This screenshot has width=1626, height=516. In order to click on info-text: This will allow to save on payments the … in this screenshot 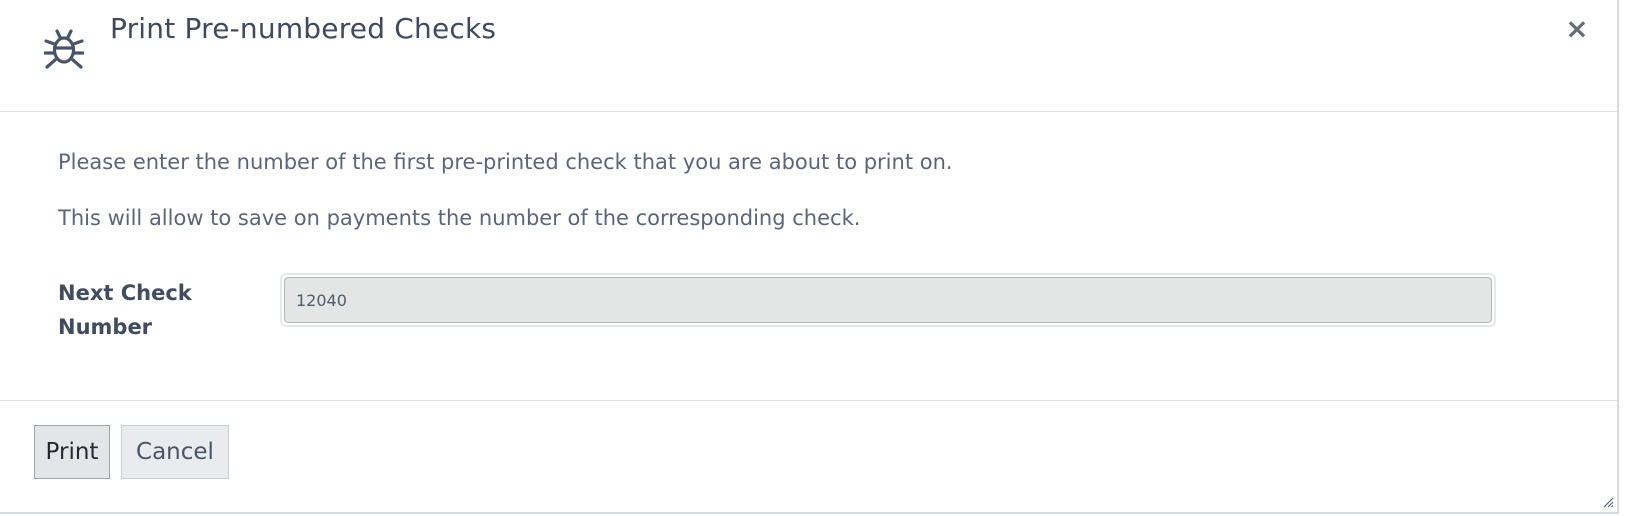, I will do `click(459, 218)`.